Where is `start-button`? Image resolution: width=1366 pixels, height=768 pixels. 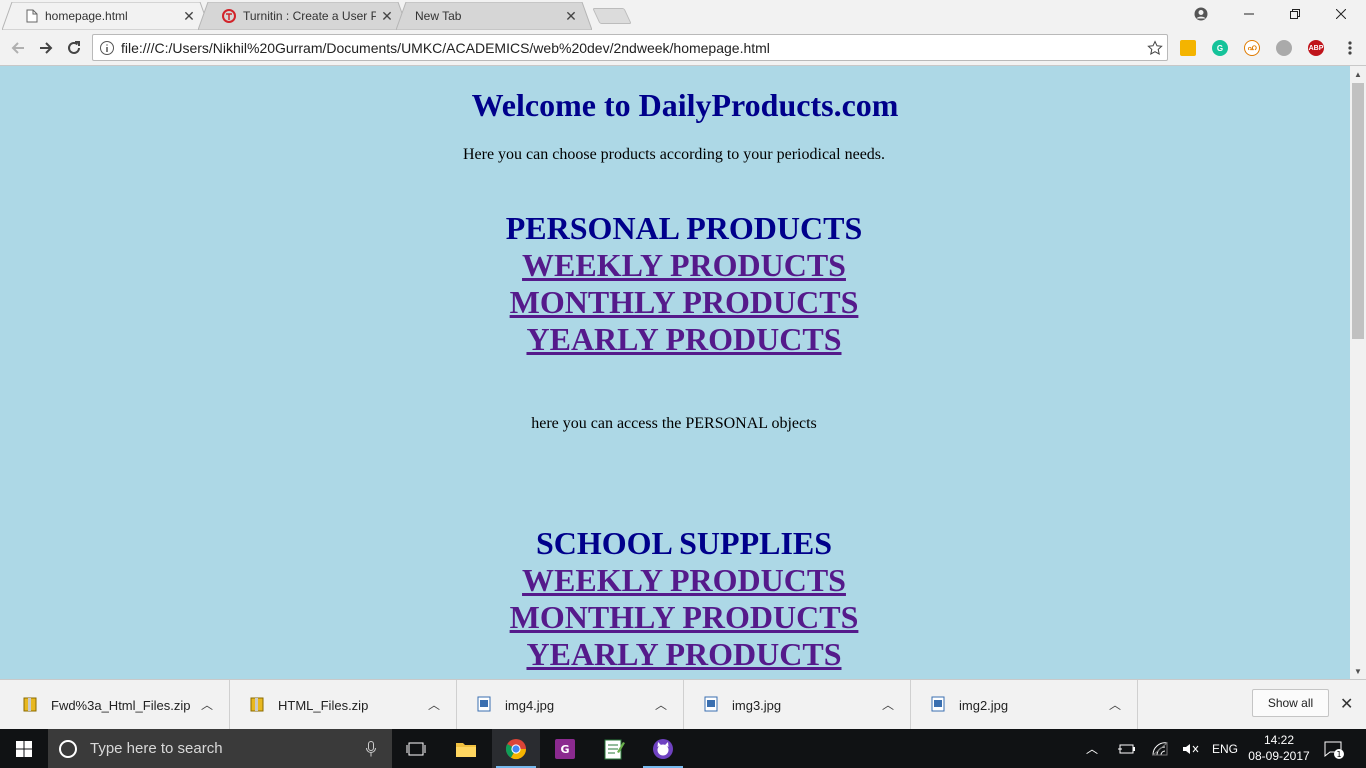
start-button is located at coordinates (24, 748).